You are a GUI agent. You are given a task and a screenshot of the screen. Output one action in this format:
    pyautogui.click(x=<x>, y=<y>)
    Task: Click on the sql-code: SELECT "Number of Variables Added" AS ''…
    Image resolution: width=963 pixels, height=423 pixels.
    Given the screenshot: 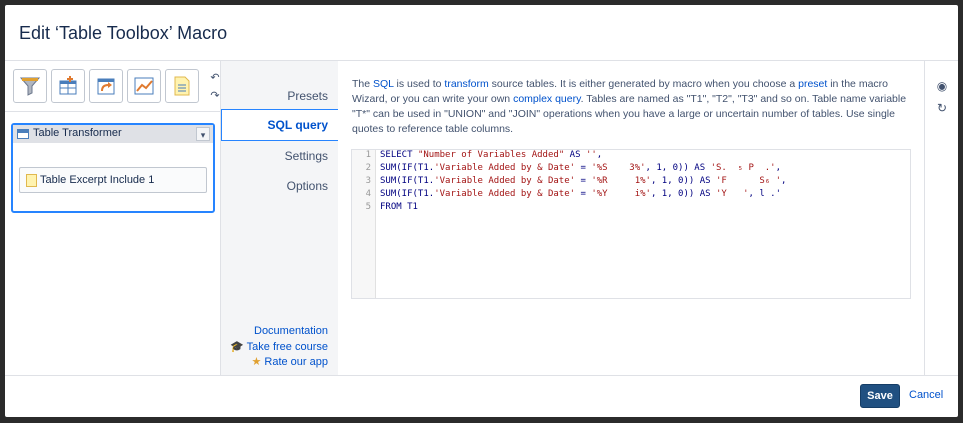 What is the action you would take?
    pyautogui.click(x=583, y=182)
    